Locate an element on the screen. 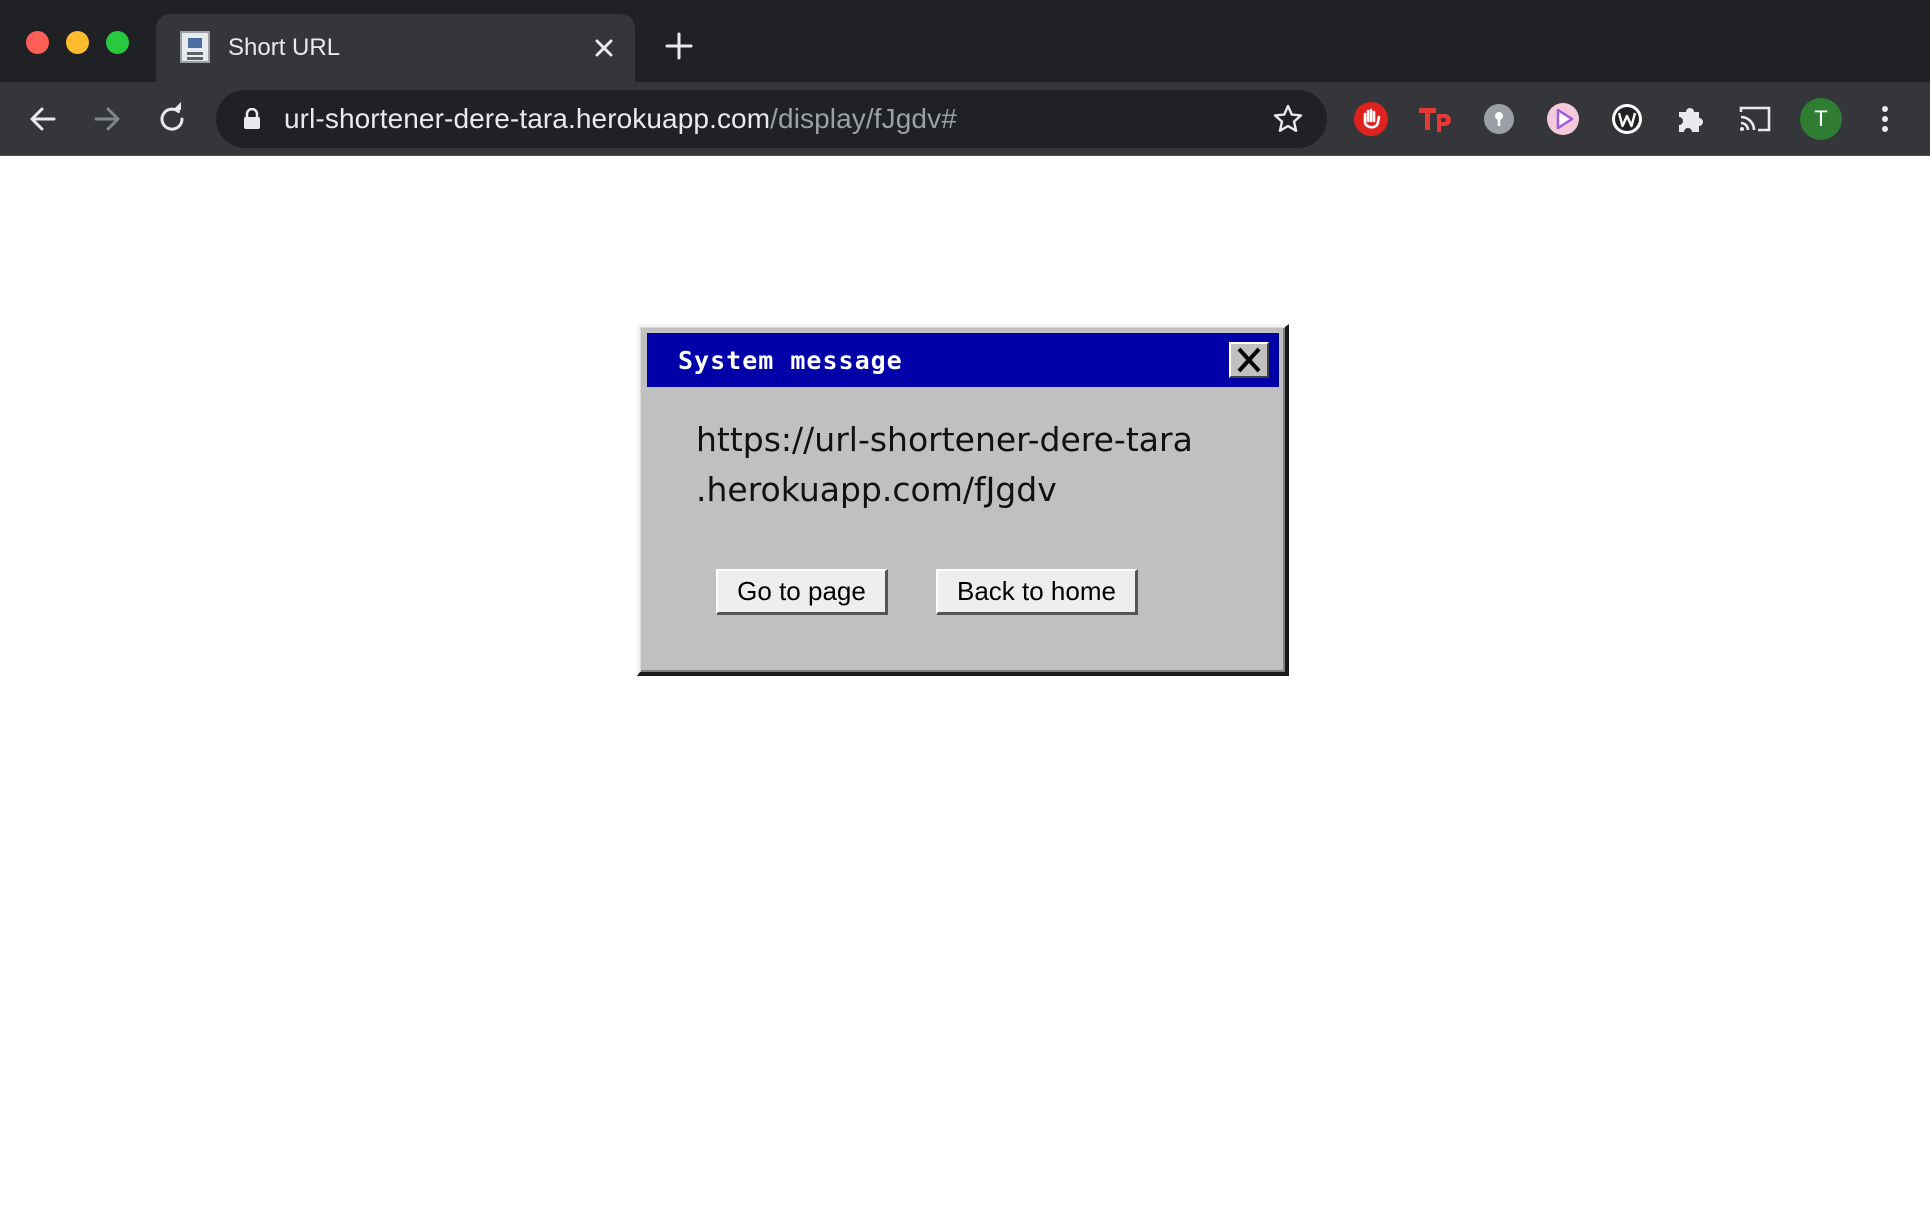 This screenshot has height=1232, width=1930. play-icon is located at coordinates (1563, 119).